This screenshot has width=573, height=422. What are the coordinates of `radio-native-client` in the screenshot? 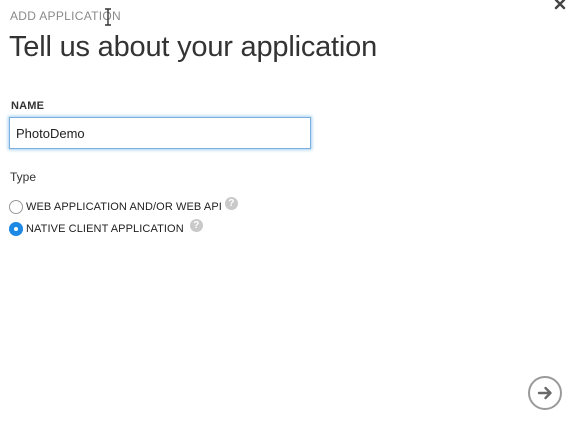 It's located at (16, 229).